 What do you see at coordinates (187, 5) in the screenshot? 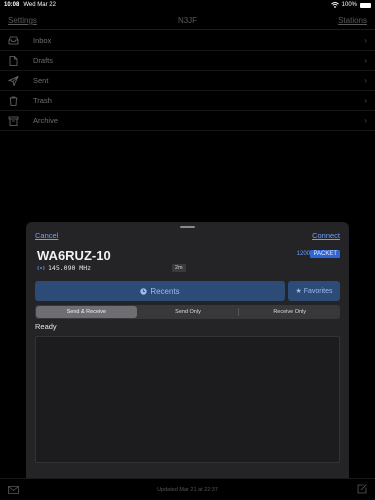
I see `status-bar: 10:08 Wed Mar 22 100%` at bounding box center [187, 5].